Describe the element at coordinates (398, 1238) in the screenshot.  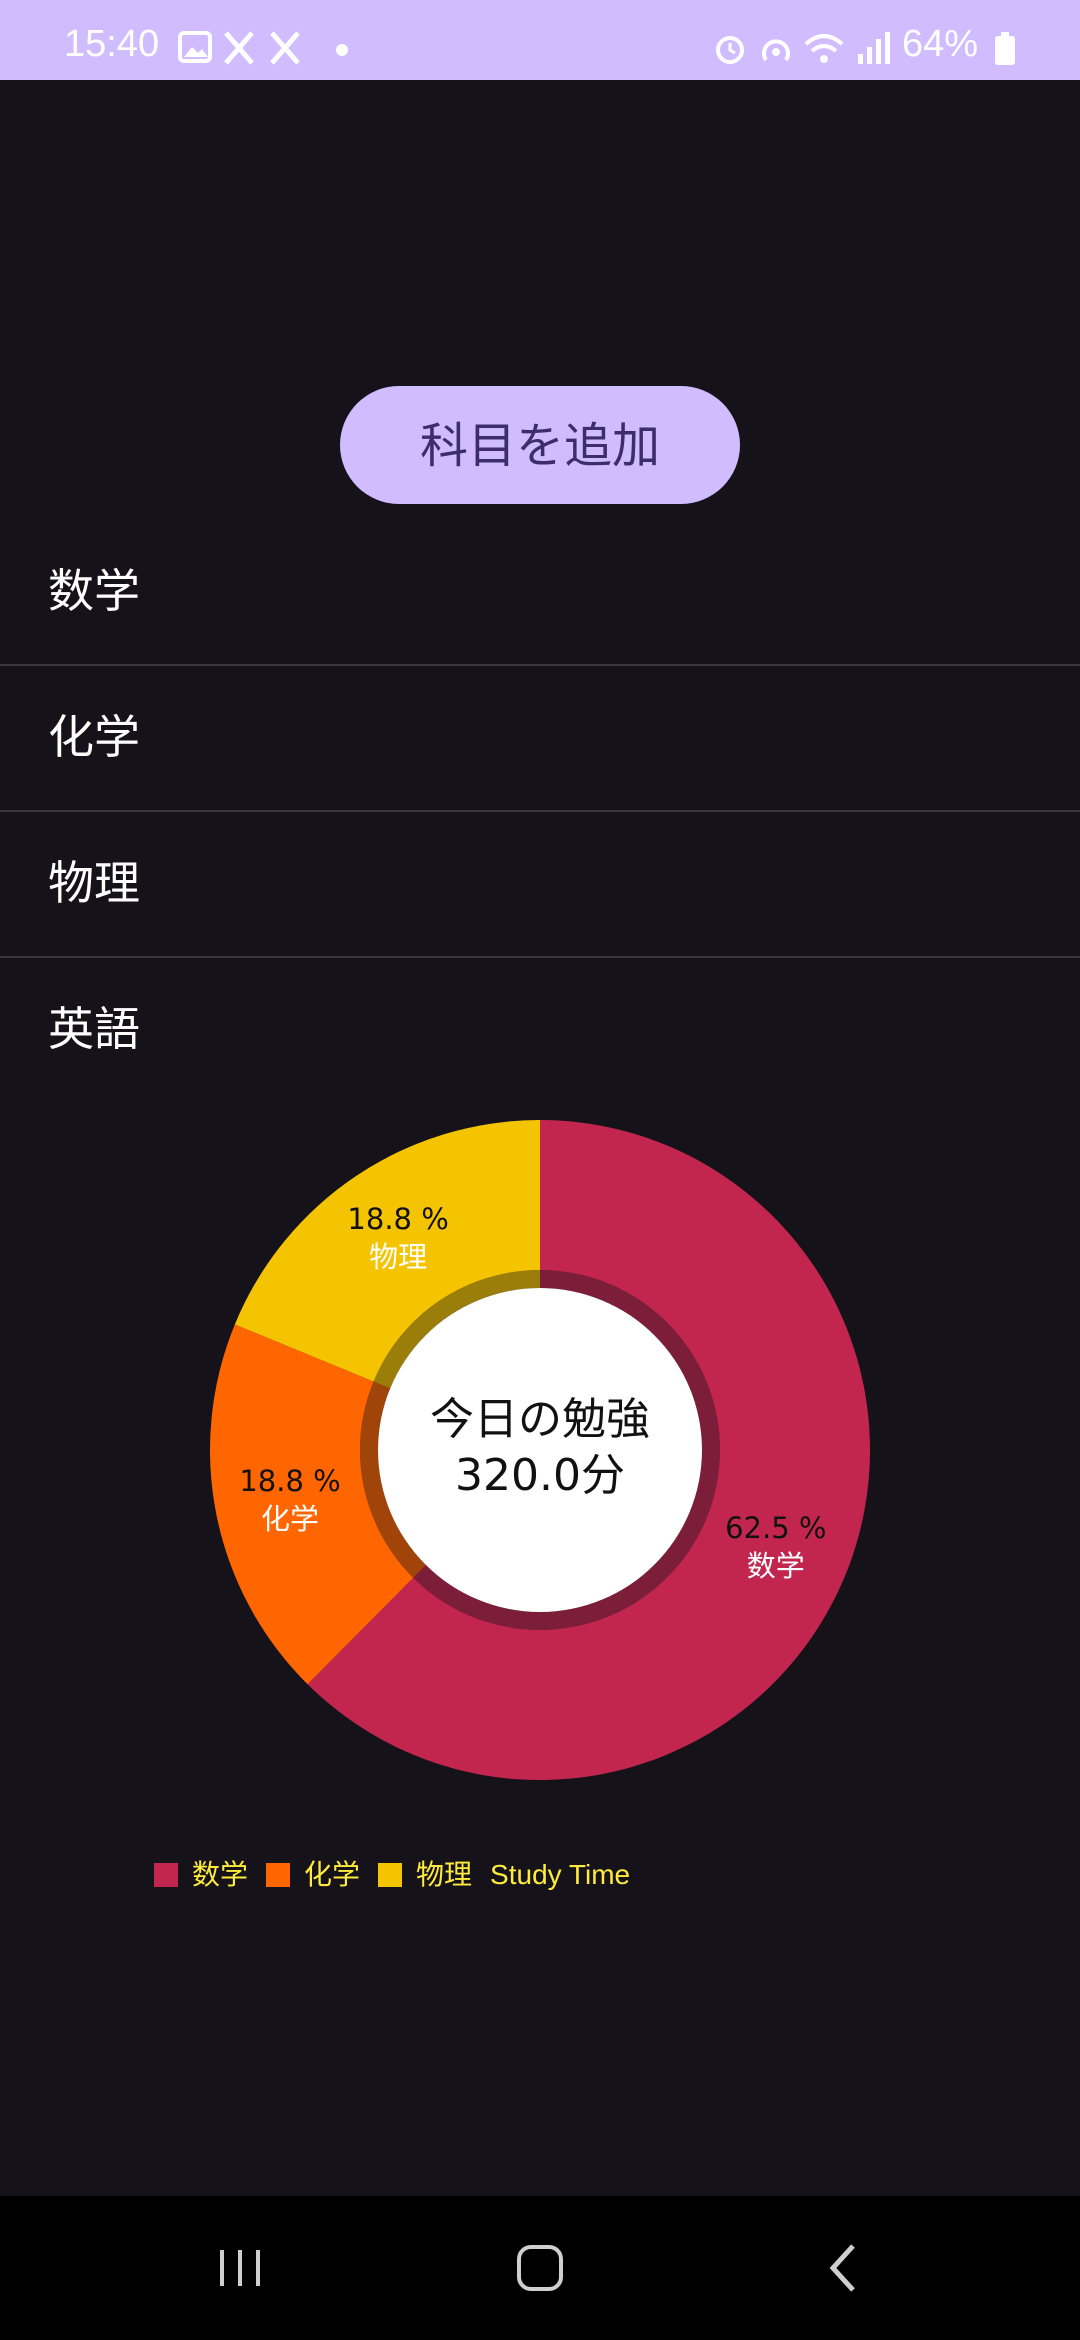
I see `slice-label: 18.8 % 物理` at that location.